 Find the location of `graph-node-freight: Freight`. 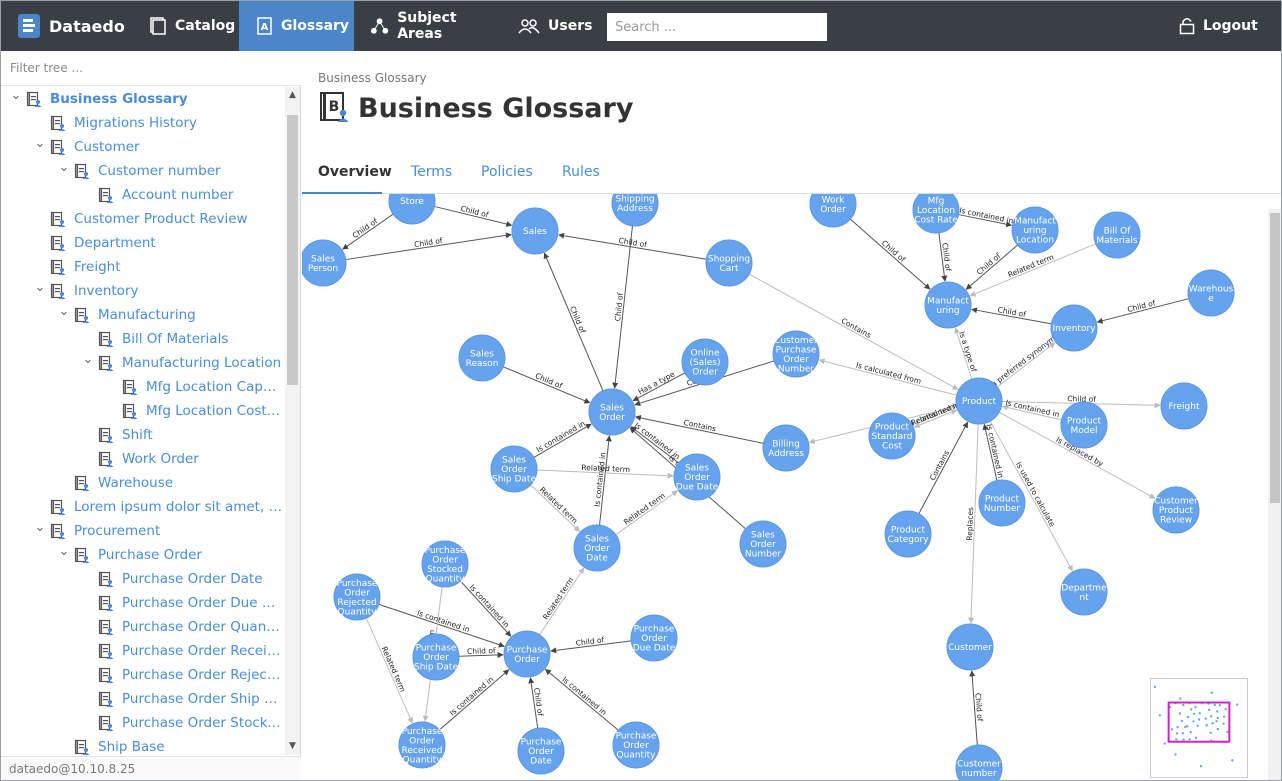

graph-node-freight: Freight is located at coordinates (1184, 406).